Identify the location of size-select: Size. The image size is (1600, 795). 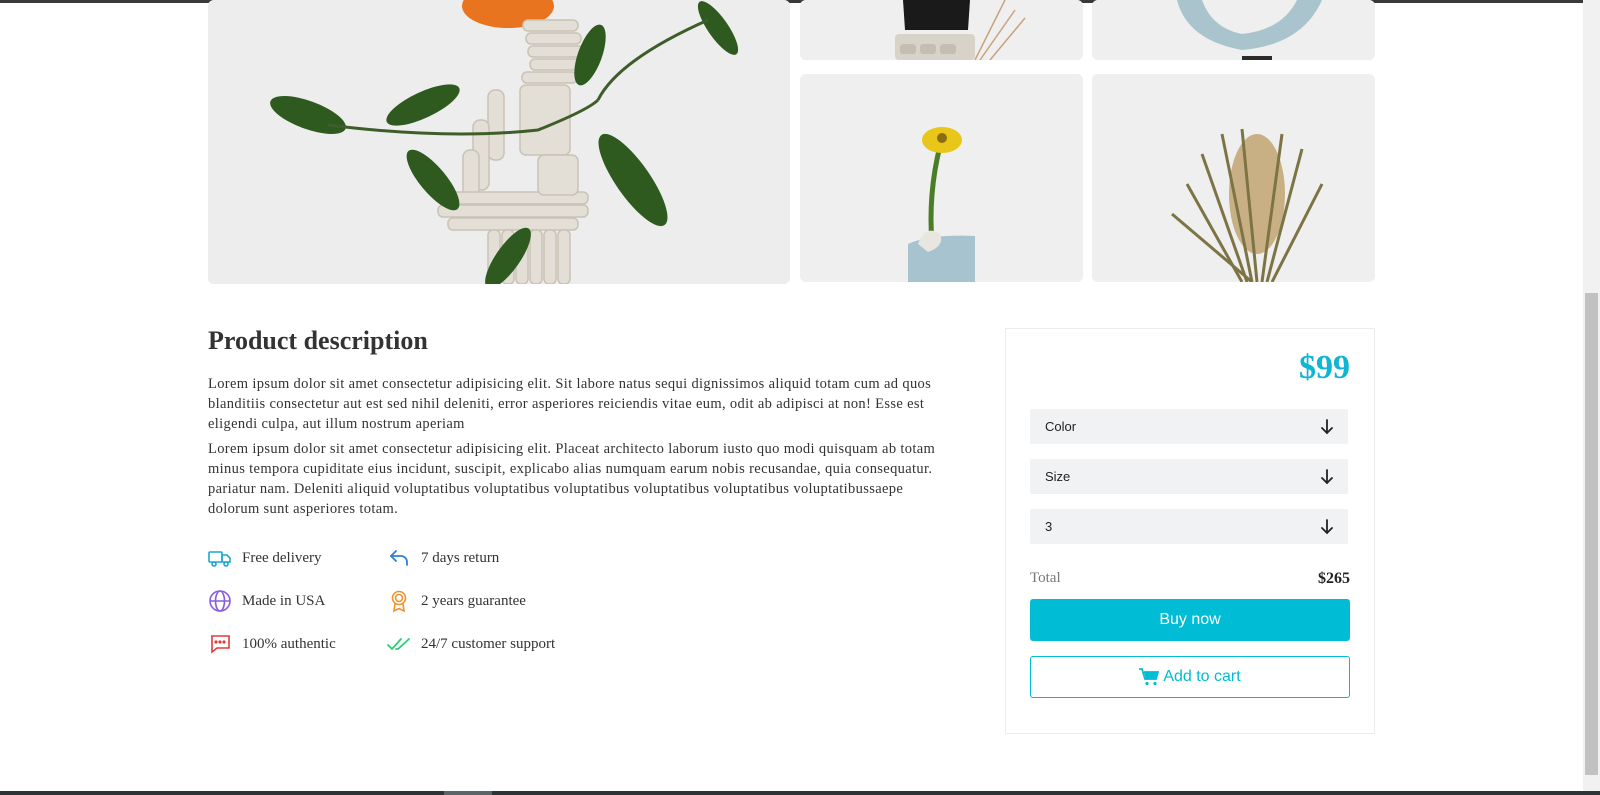
(1189, 476).